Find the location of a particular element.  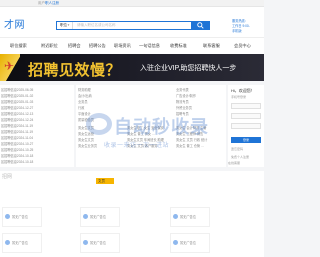

job-link: 业务员 is located at coordinates (83, 101).